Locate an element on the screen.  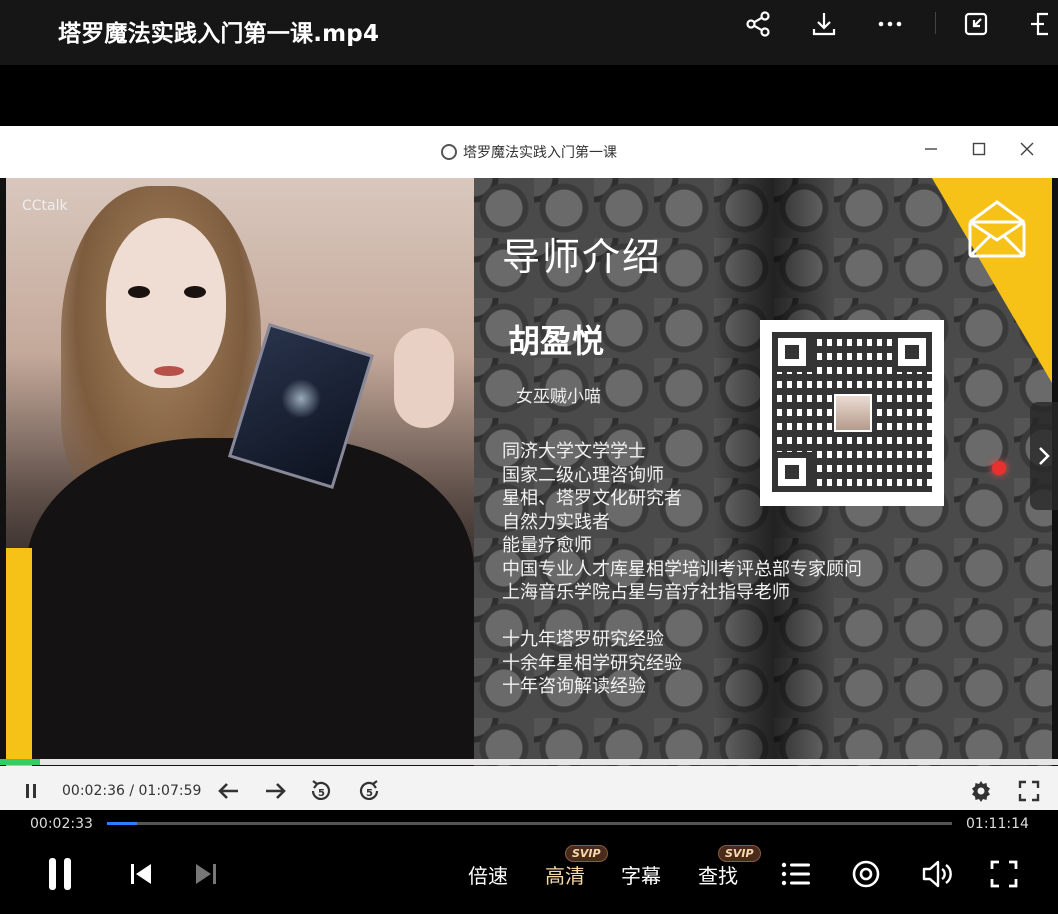
more-icon is located at coordinates (890, 24).